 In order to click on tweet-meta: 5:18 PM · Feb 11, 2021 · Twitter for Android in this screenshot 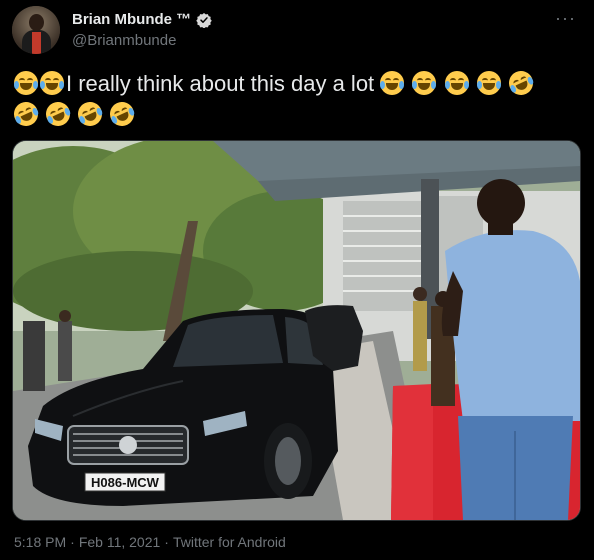, I will do `click(152, 542)`.